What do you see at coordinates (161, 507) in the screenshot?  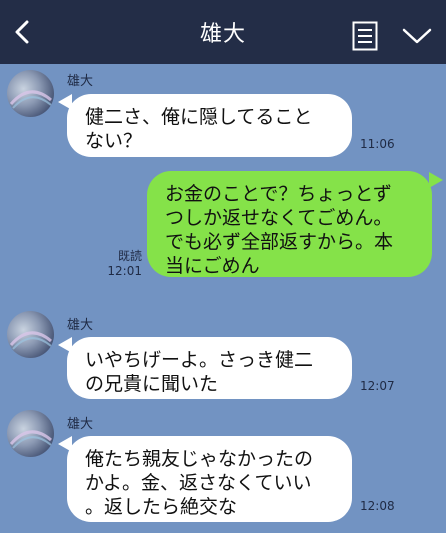 I see `message-line: 。返したら絶交な` at bounding box center [161, 507].